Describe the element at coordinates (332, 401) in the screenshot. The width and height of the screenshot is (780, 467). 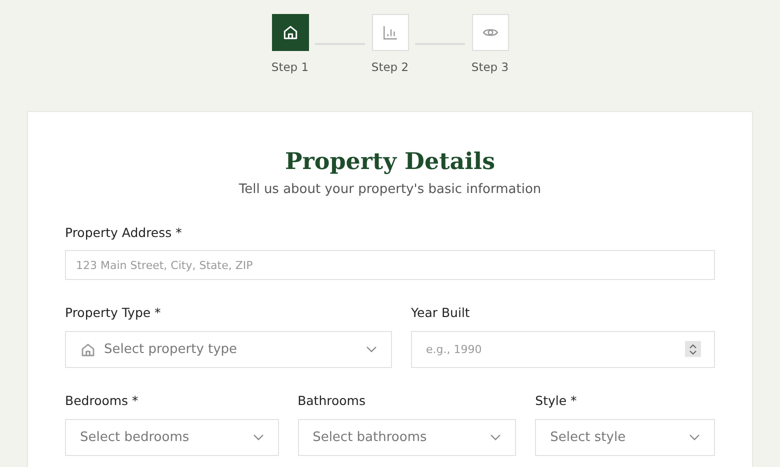
I see `field-label: Bathrooms` at that location.